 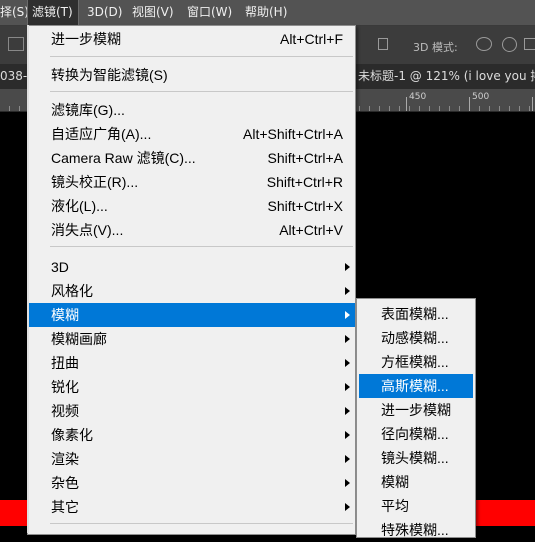 I want to click on menu-item-label: 转换为智能滤镜(S), so click(x=109, y=75).